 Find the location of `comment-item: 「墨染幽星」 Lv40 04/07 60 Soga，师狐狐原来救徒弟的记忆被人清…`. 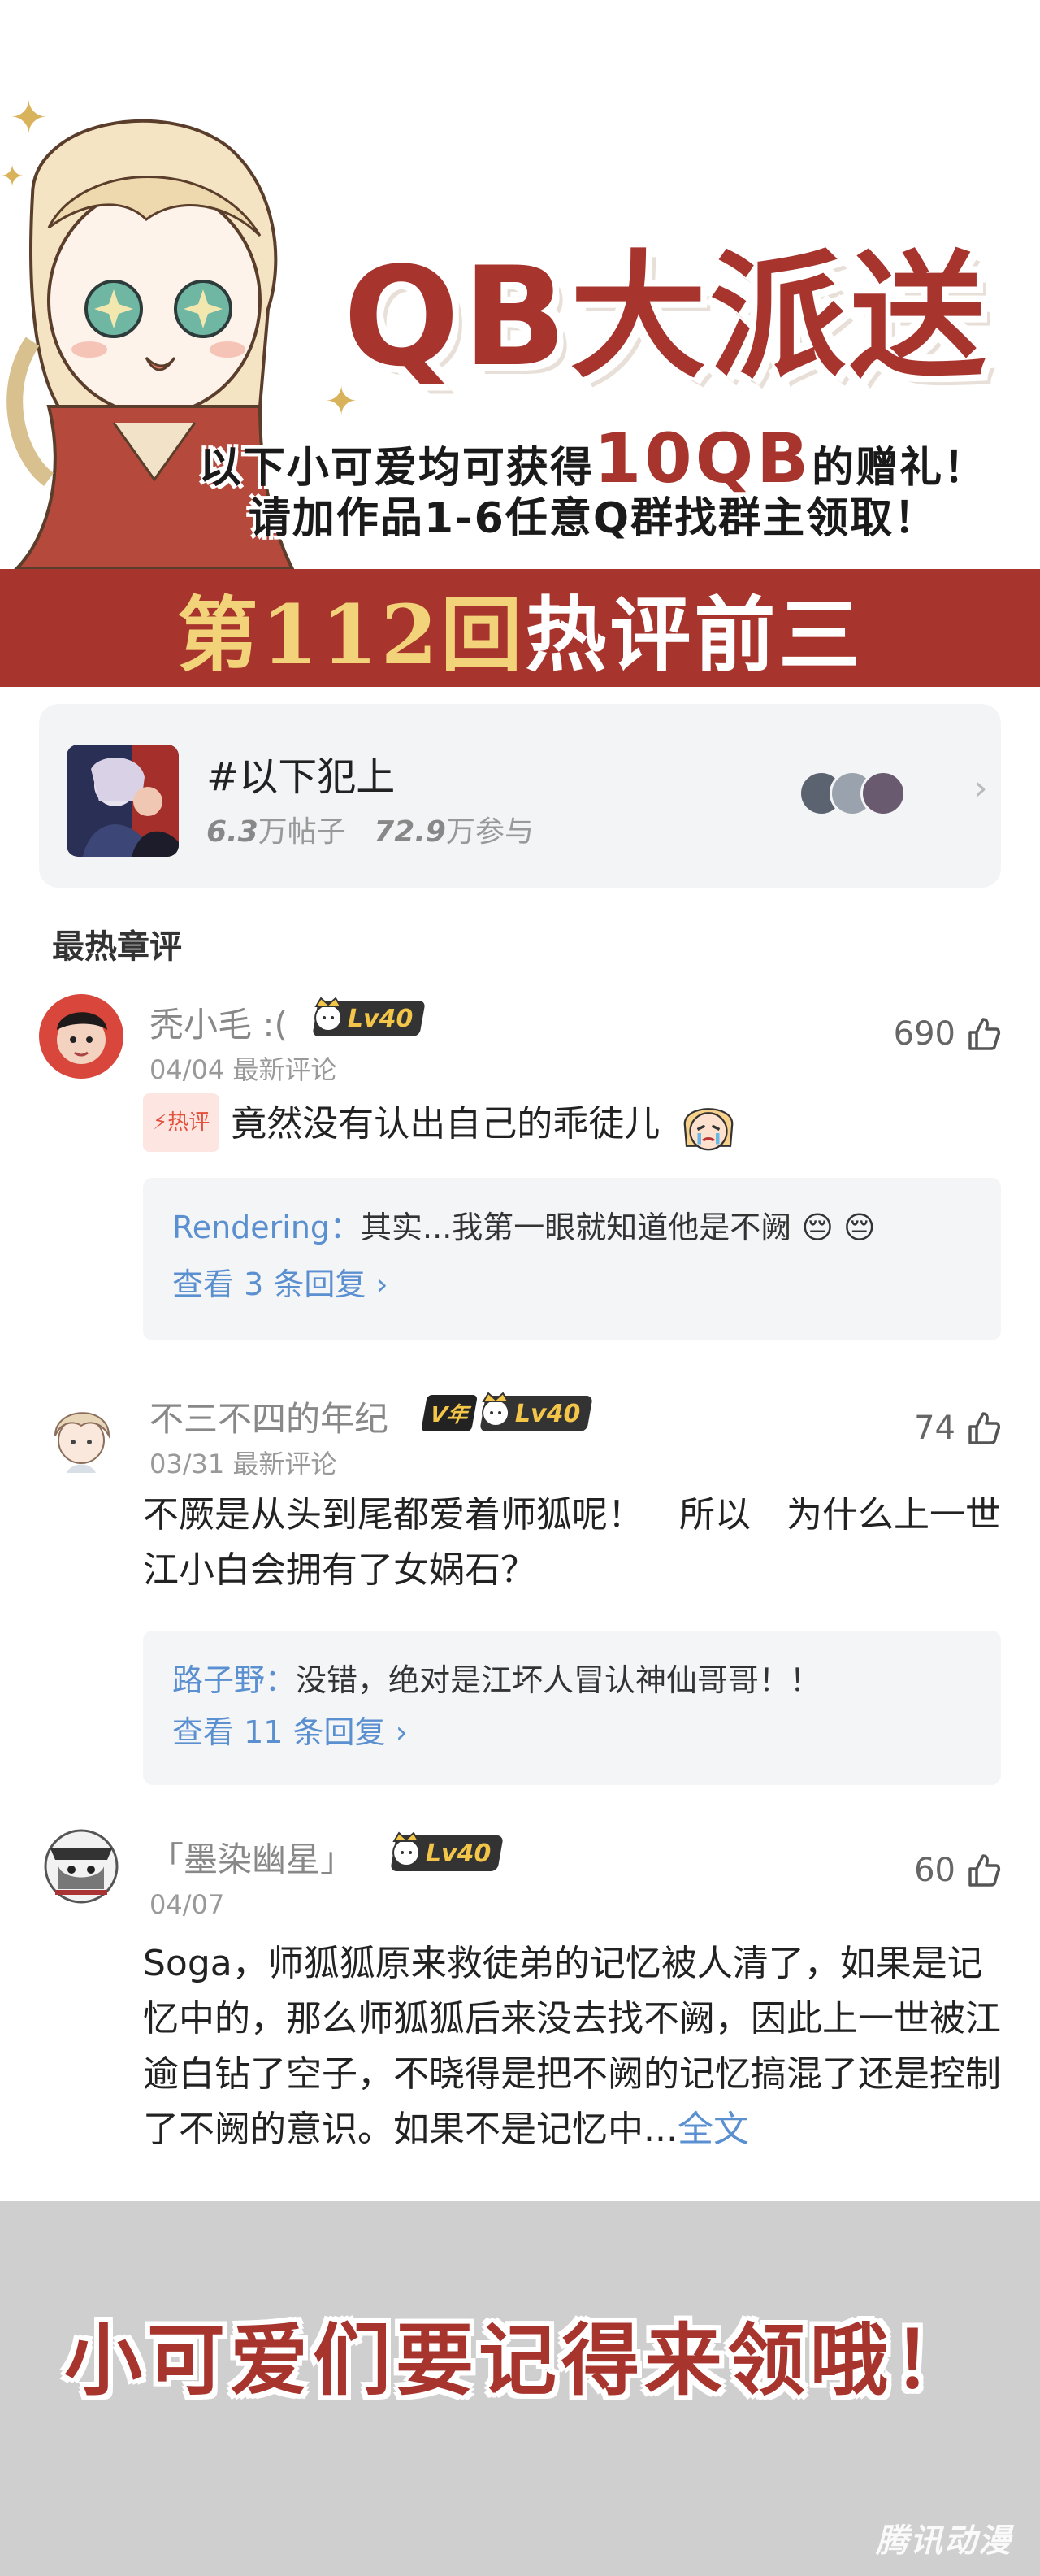

comment-item: 「墨染幽星」 Lv40 04/07 60 Soga，师狐狐原来救徒弟的记忆被人清… is located at coordinates (520, 2008).